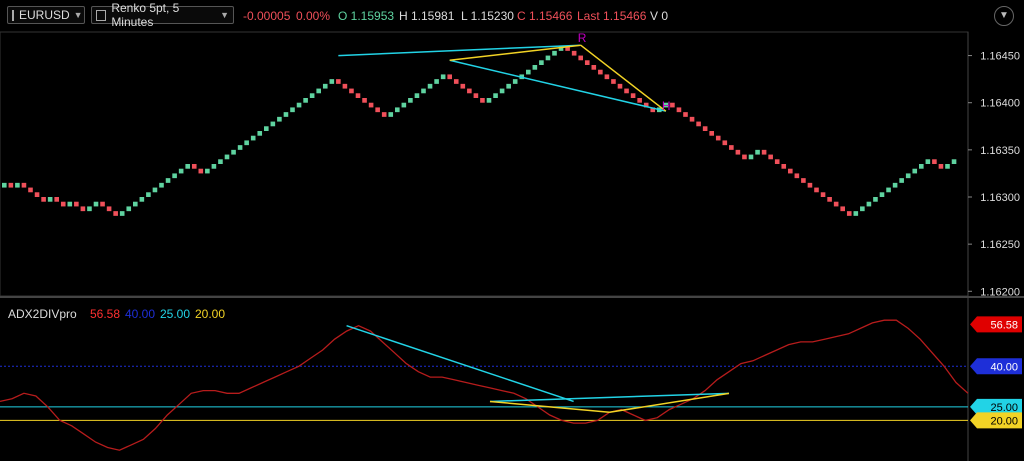 The height and width of the screenshot is (461, 1024). I want to click on indicator-divergence-line, so click(460, 363).